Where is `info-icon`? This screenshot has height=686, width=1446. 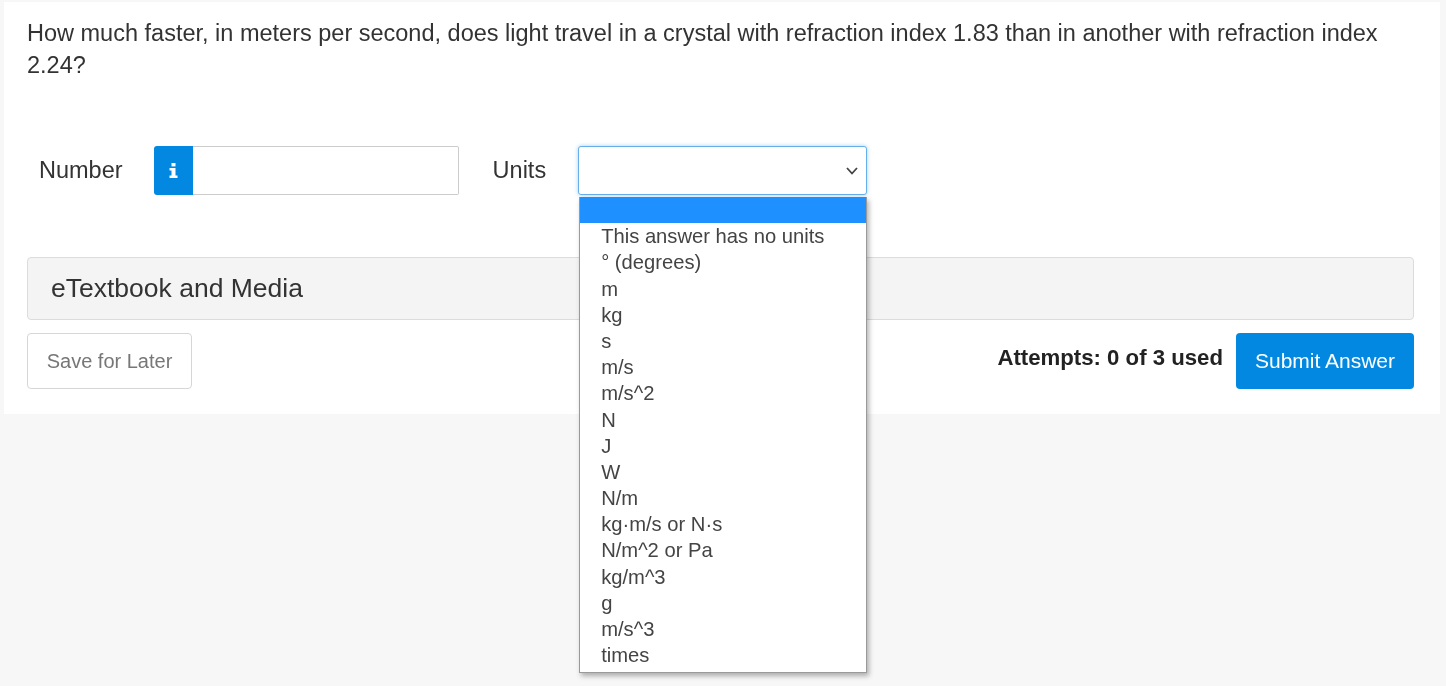 info-icon is located at coordinates (173, 170).